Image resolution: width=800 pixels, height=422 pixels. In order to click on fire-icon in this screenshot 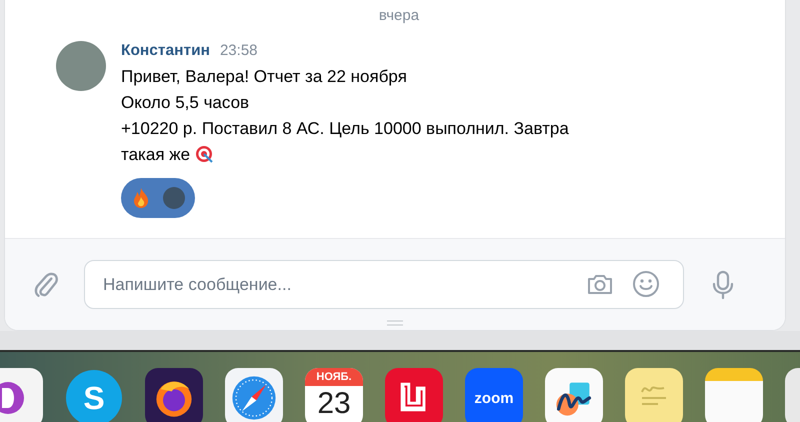, I will do `click(141, 198)`.